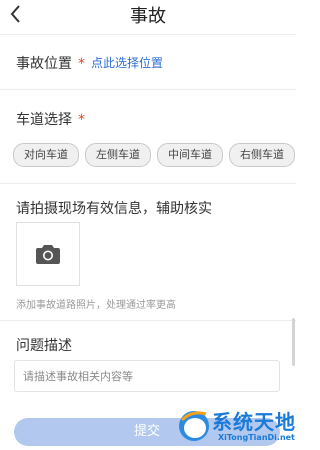 The image size is (320, 450). I want to click on description-label: 问题描述, so click(44, 346).